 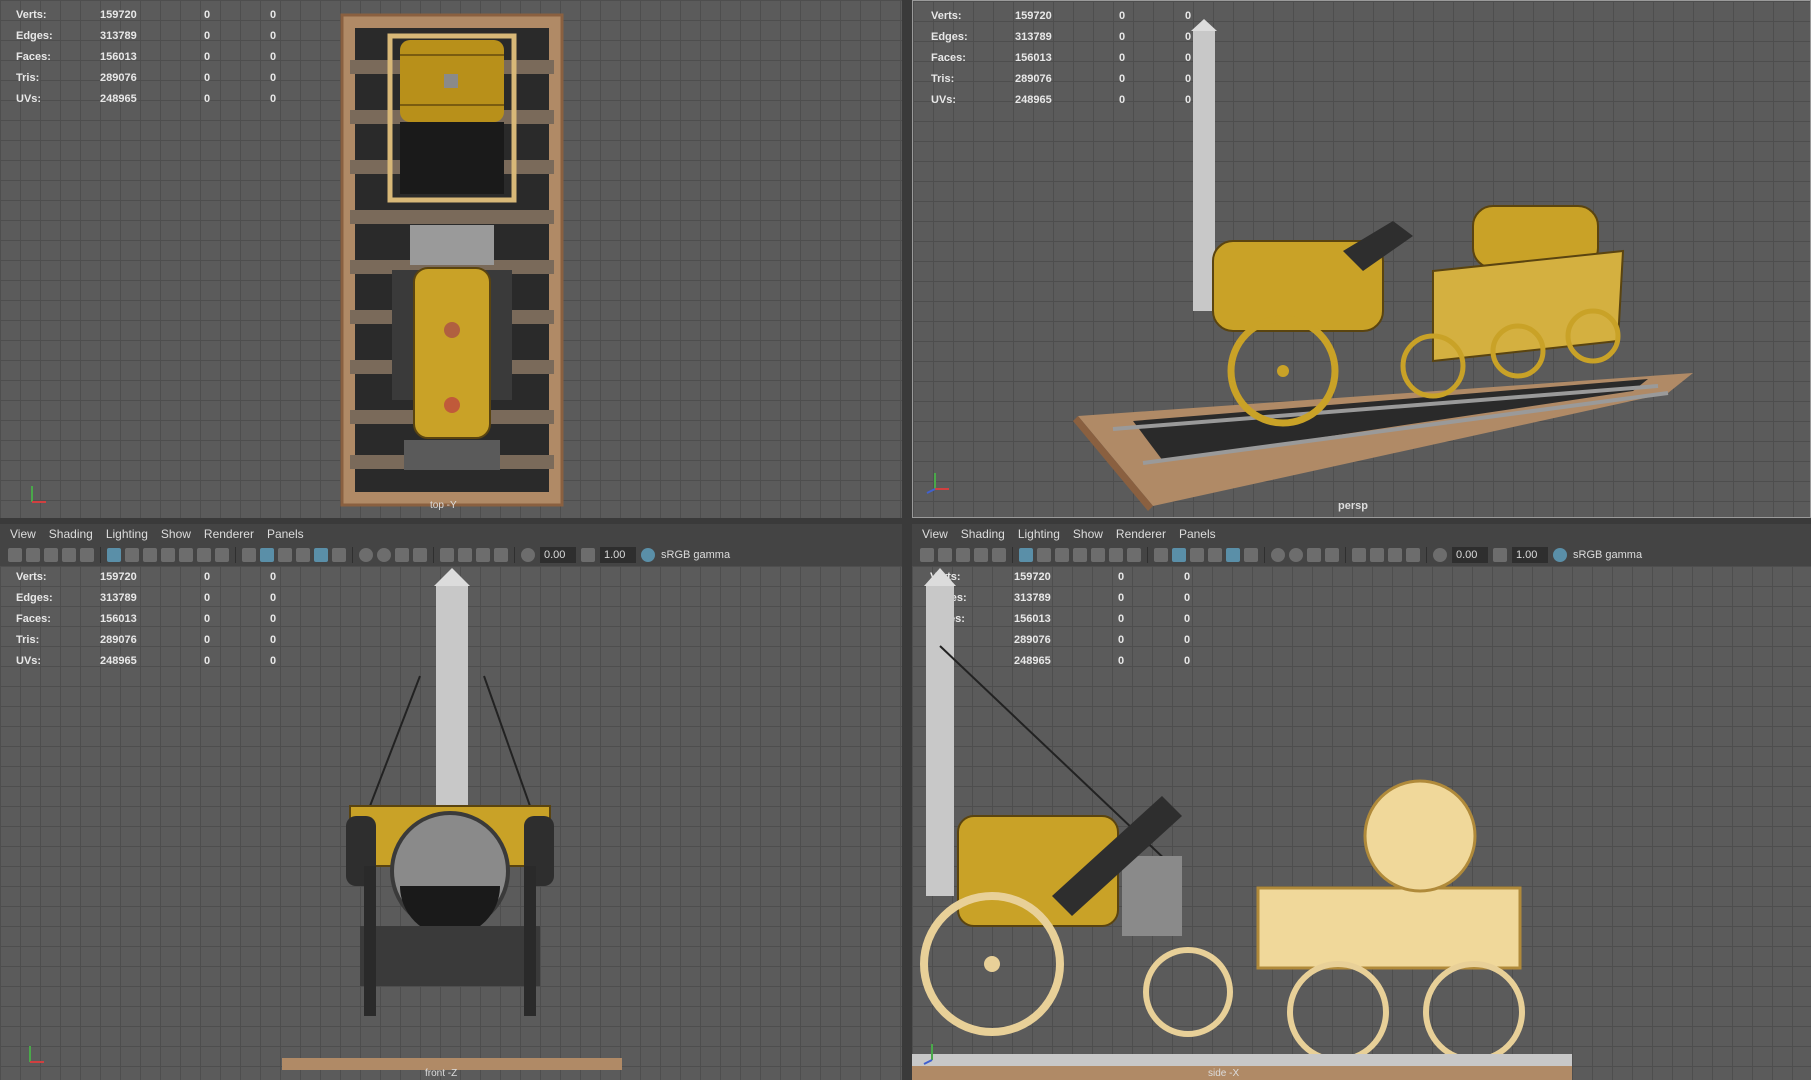 I want to click on axis-gizmo-top, so click(x=38, y=494).